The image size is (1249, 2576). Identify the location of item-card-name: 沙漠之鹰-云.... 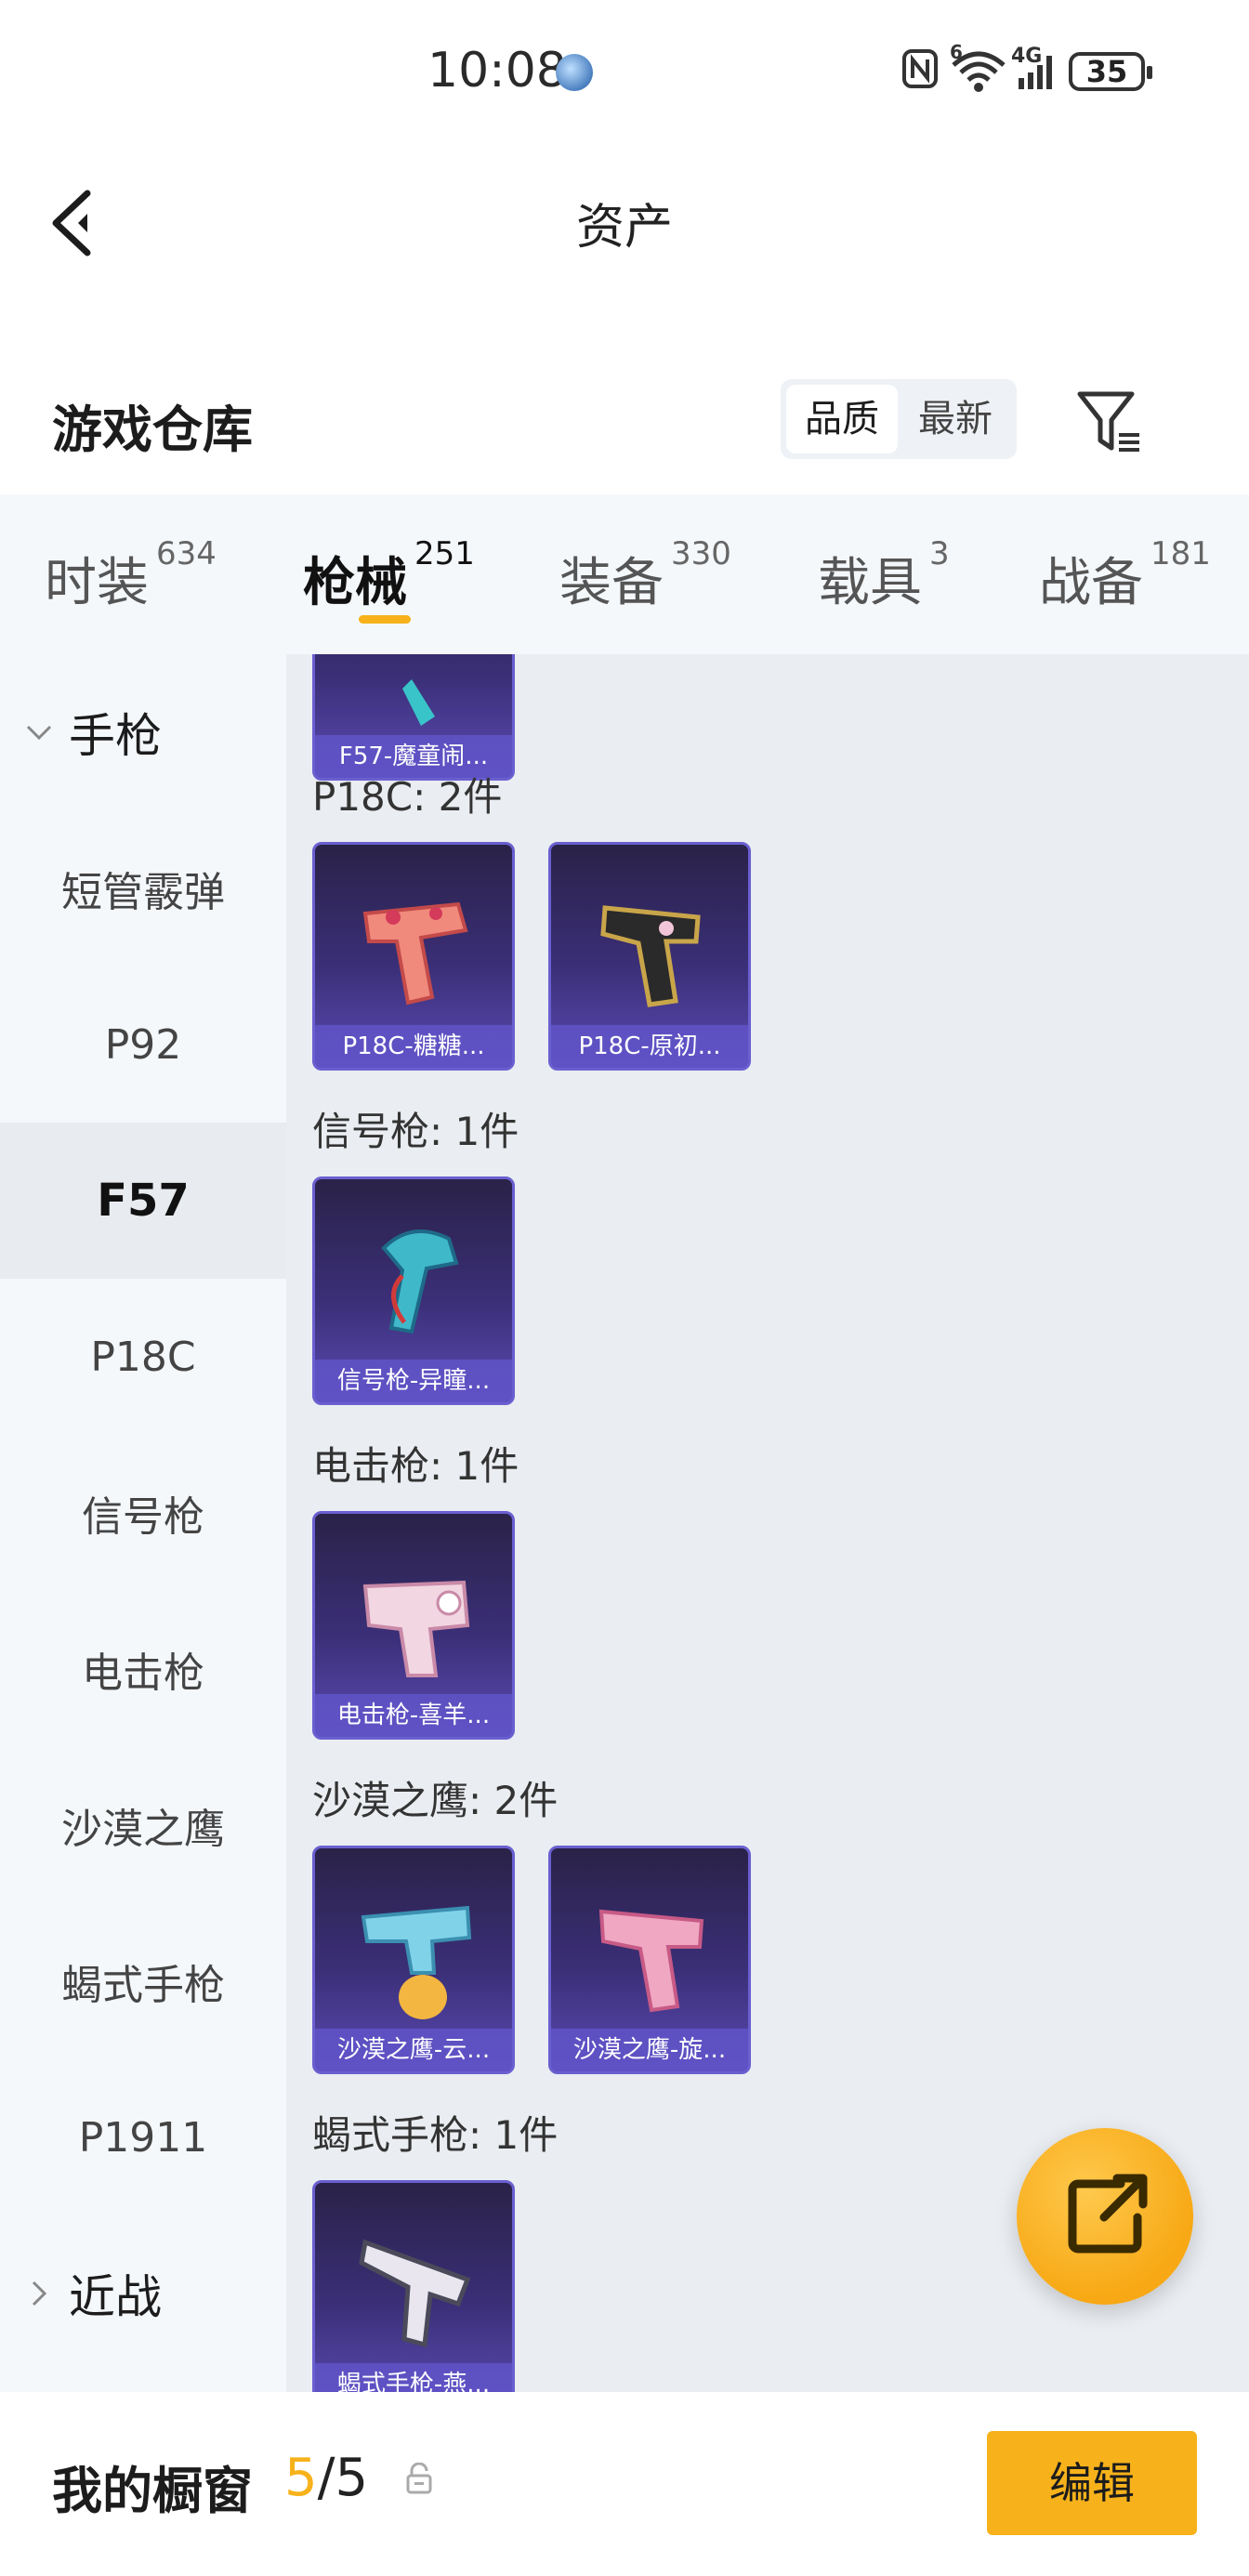
(413, 2050).